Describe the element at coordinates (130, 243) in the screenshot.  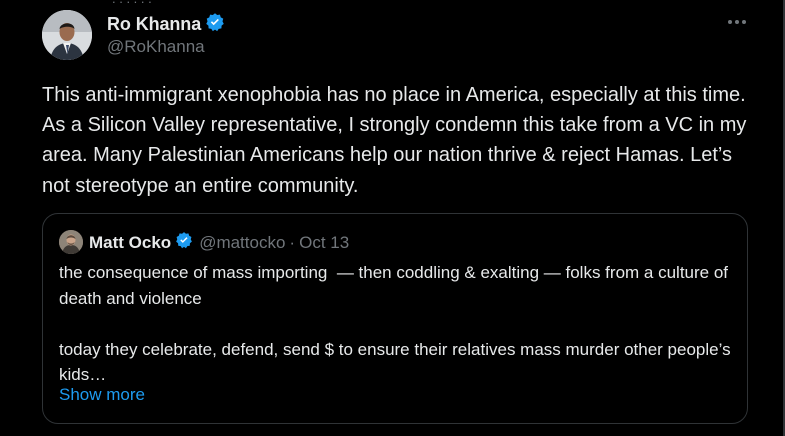
I see `quoted-author-name: Matt Ocko` at that location.